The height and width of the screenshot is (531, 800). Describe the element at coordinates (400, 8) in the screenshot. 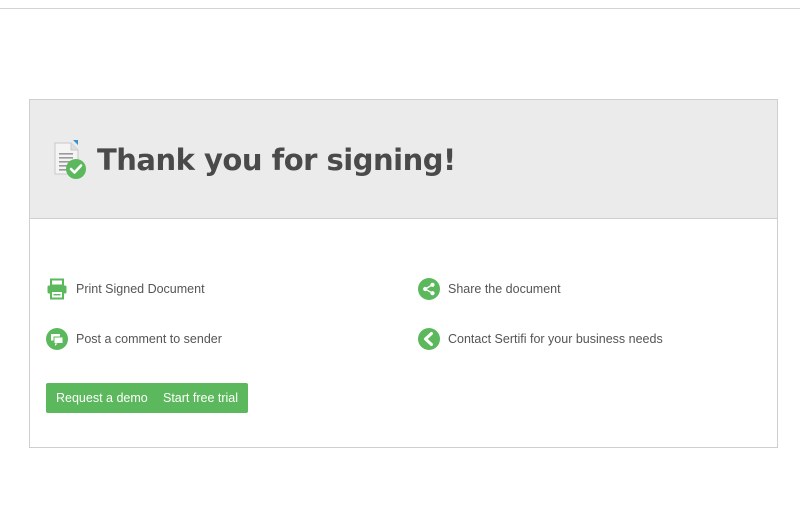

I see `top-divider` at that location.